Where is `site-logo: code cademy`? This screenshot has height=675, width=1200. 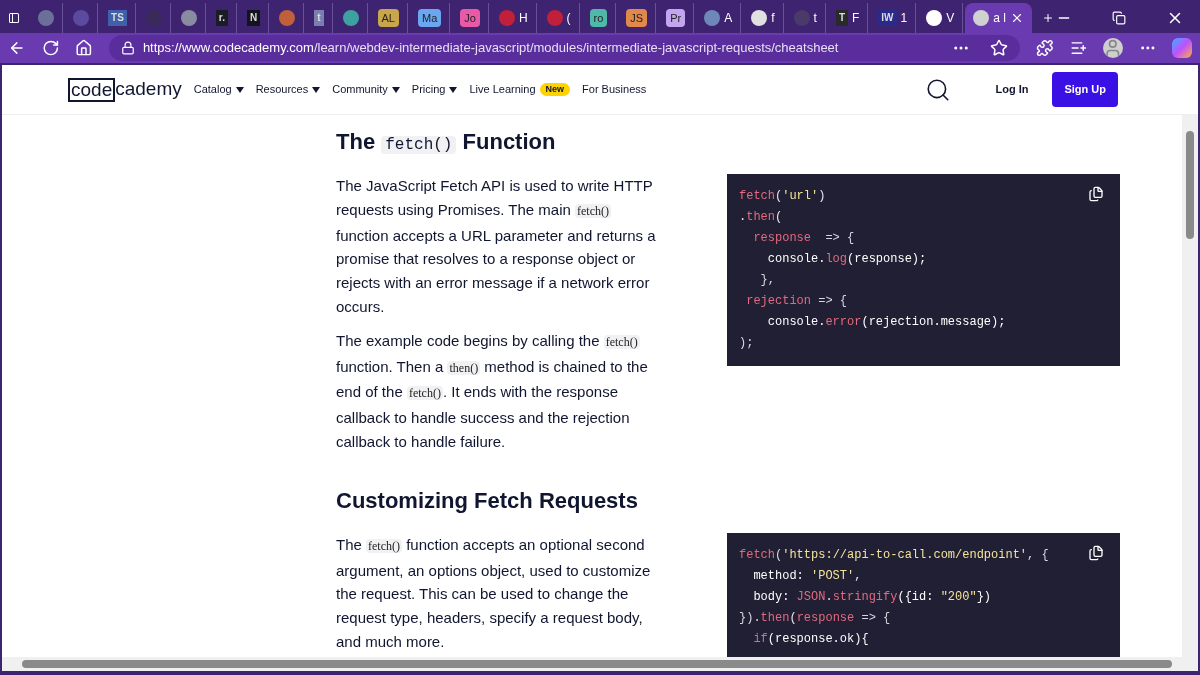 site-logo: code cademy is located at coordinates (125, 89).